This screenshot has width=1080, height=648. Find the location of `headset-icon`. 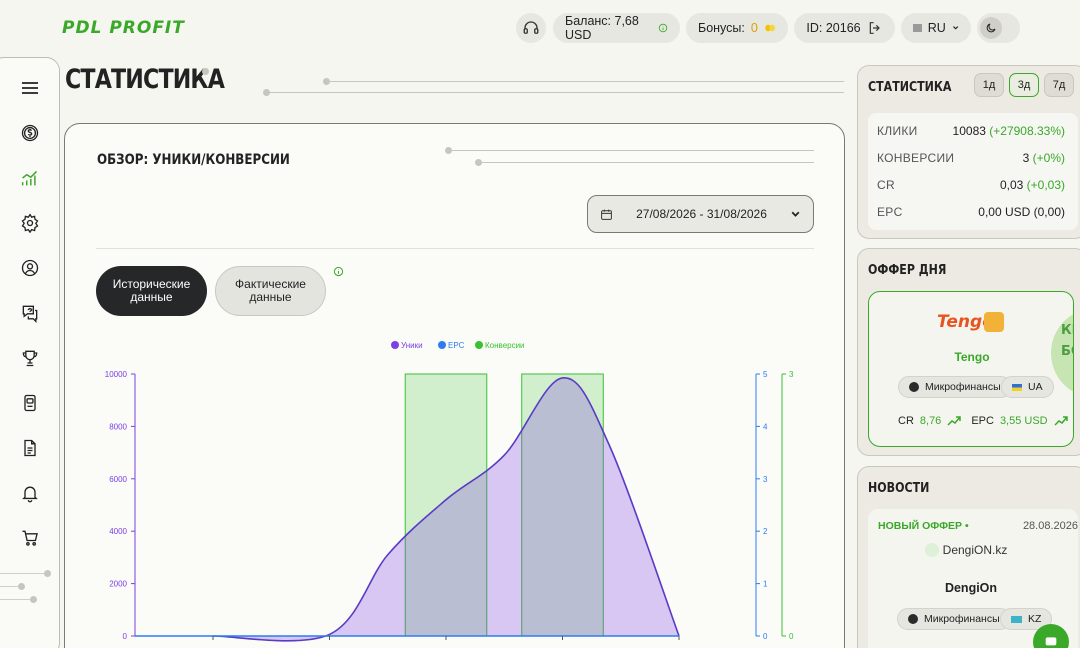

headset-icon is located at coordinates (531, 27).